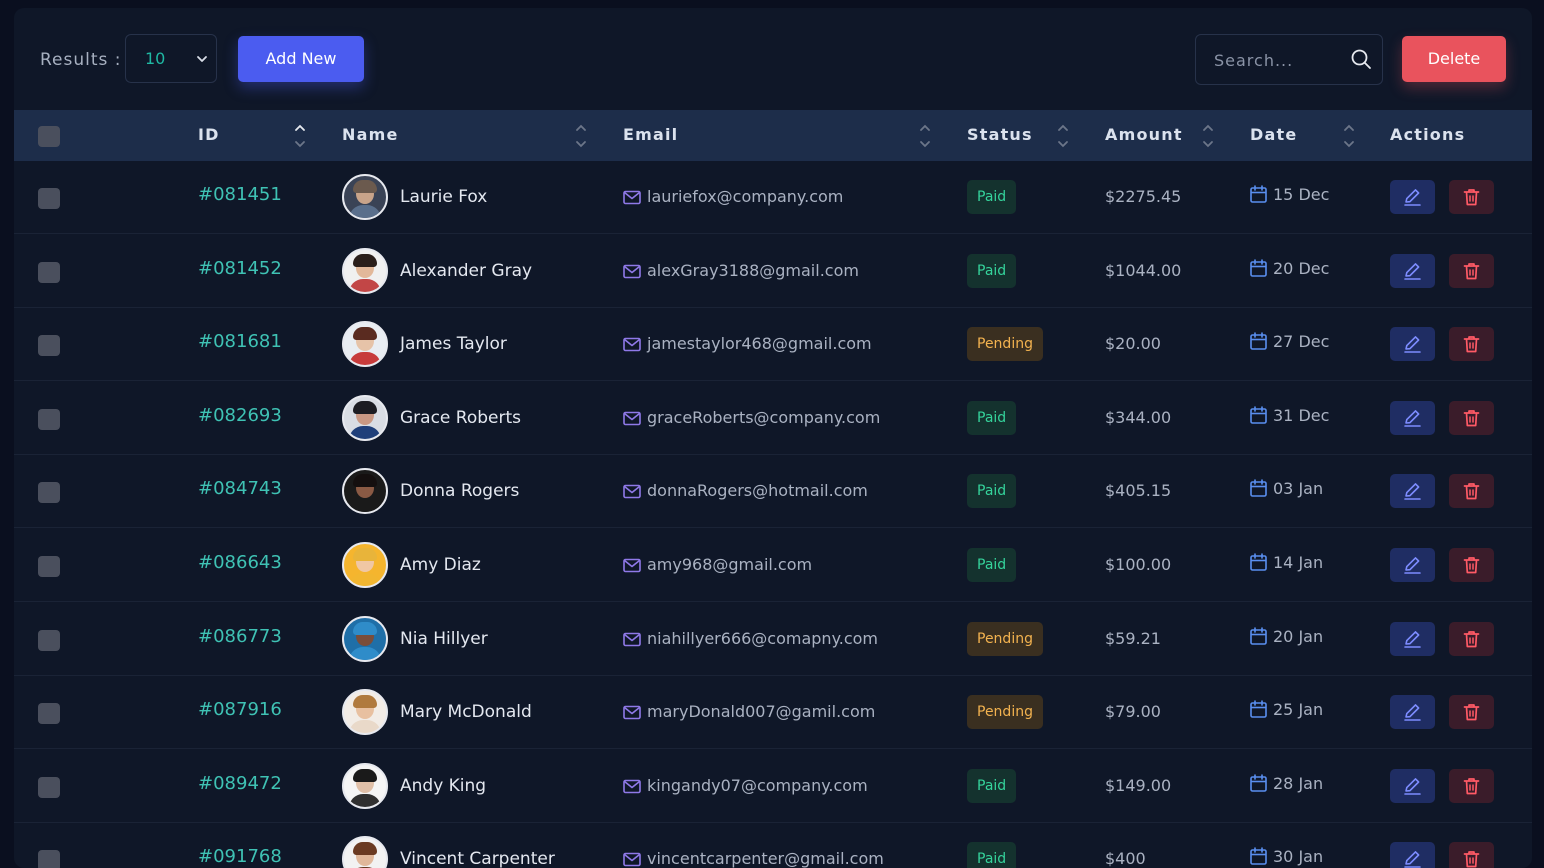 The height and width of the screenshot is (868, 1544). Describe the element at coordinates (301, 59) in the screenshot. I see `add-new-button: Add New` at that location.